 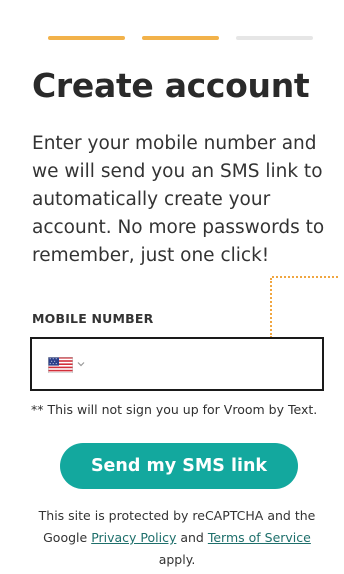 I want to click on send-sms-link-button: Send my SMS link, so click(x=179, y=466).